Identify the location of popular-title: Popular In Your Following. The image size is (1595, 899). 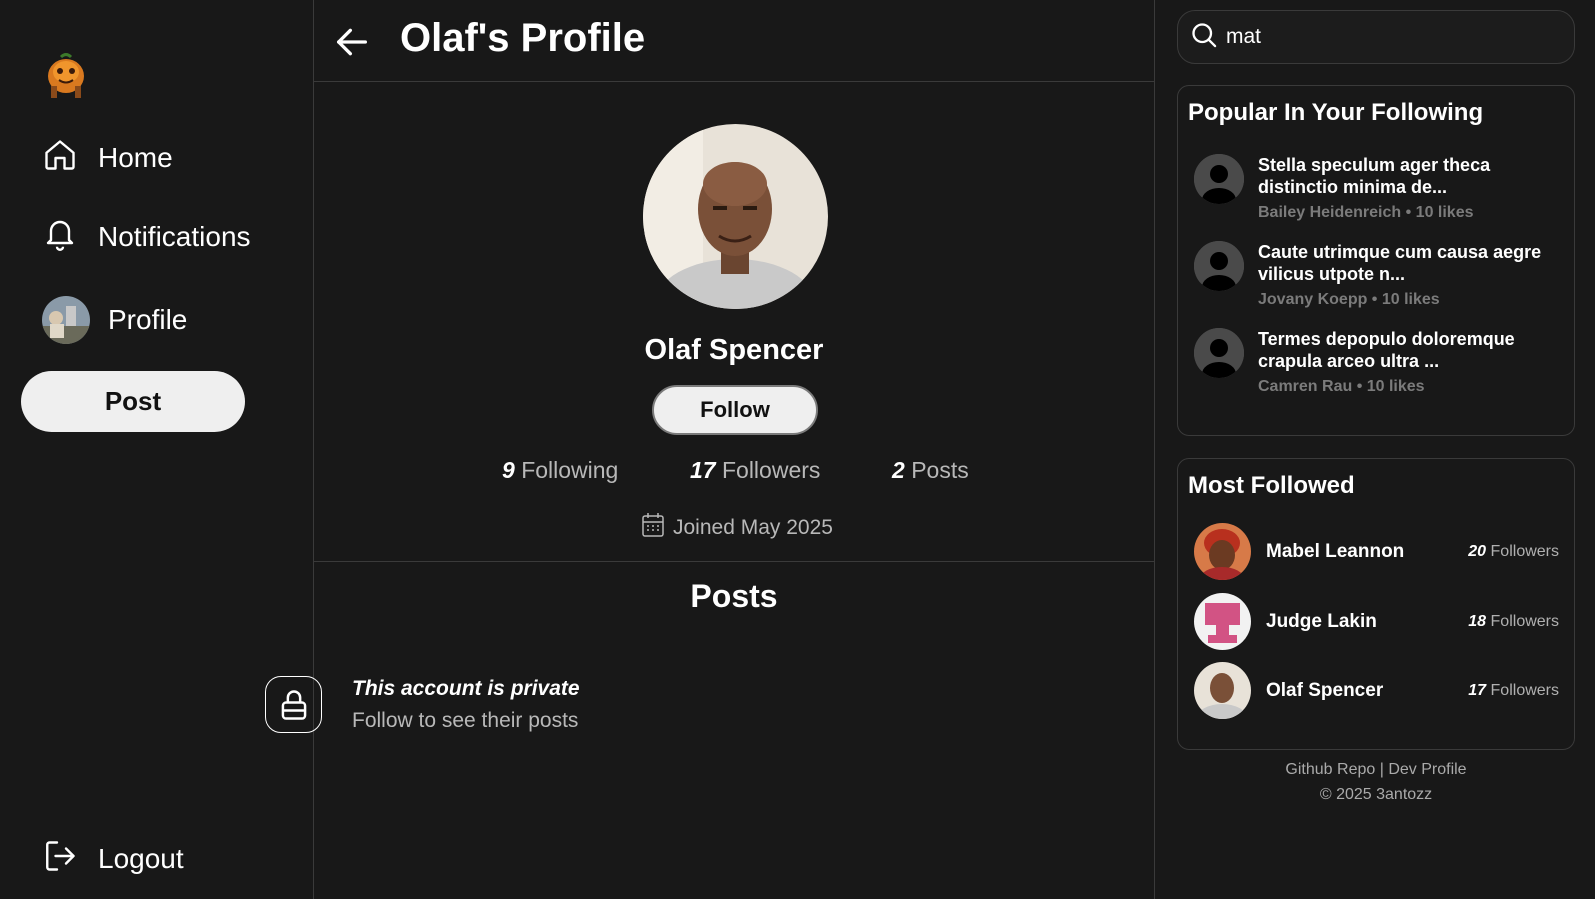
(1336, 112).